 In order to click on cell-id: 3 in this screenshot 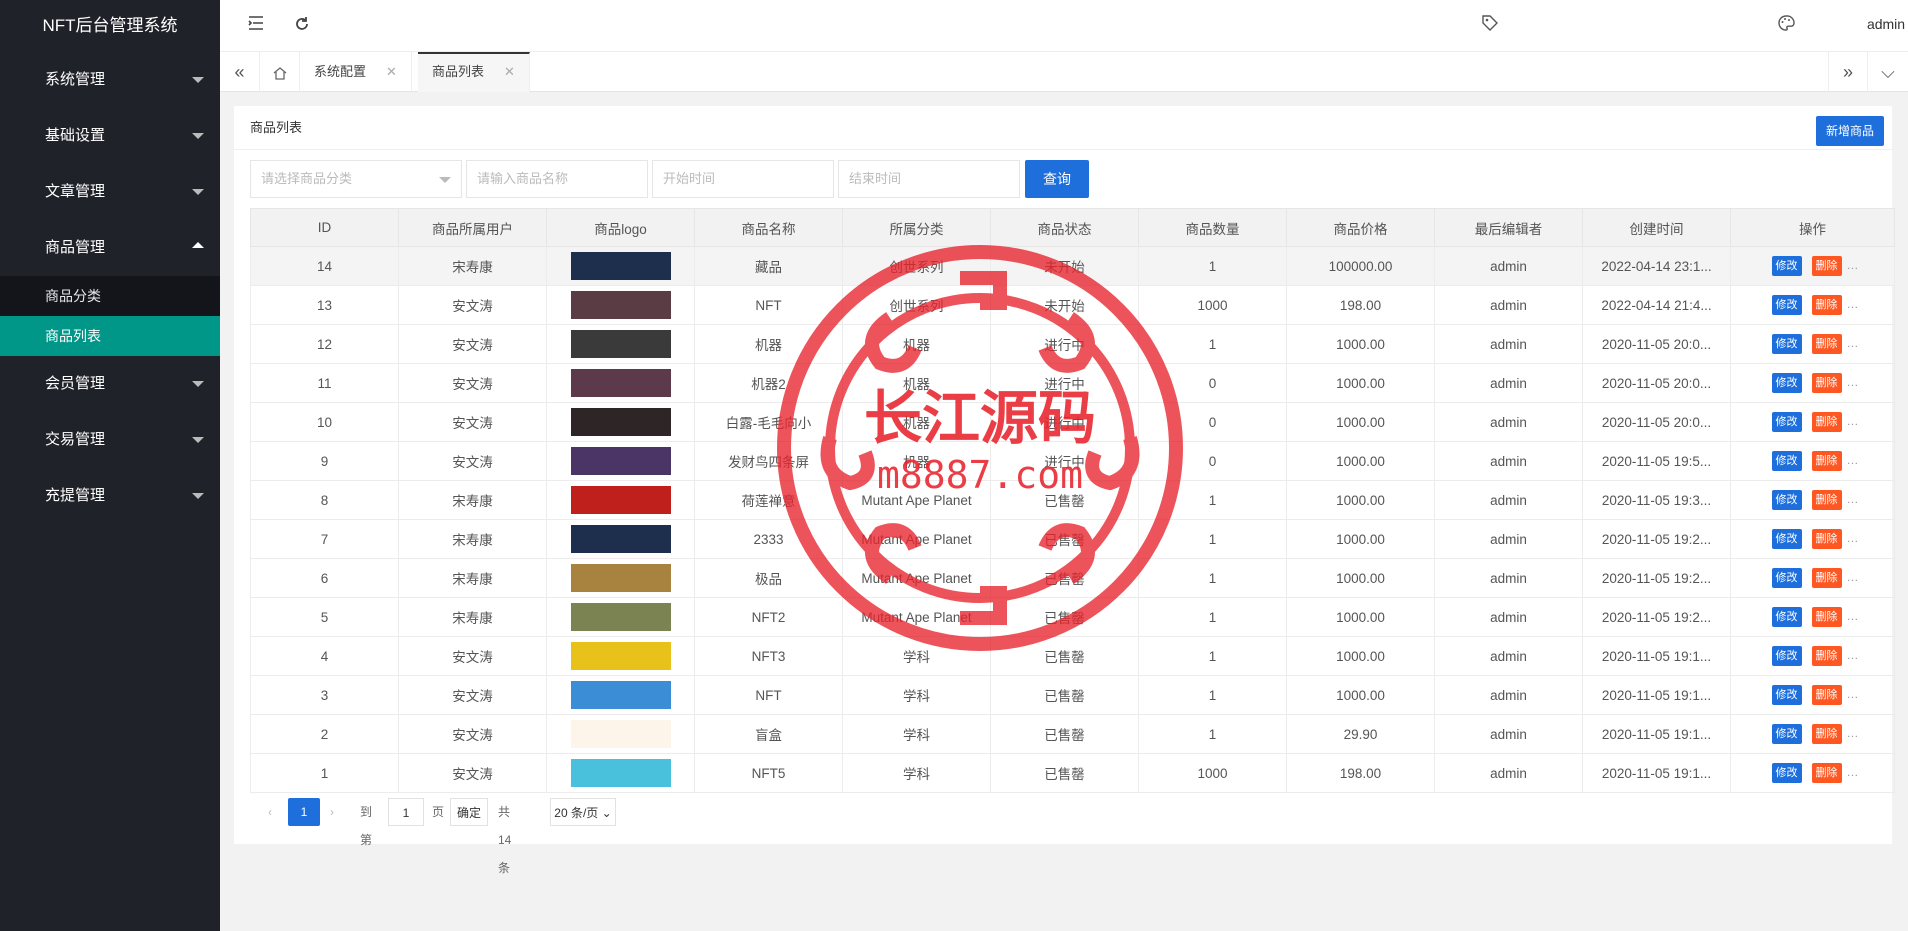, I will do `click(324, 695)`.